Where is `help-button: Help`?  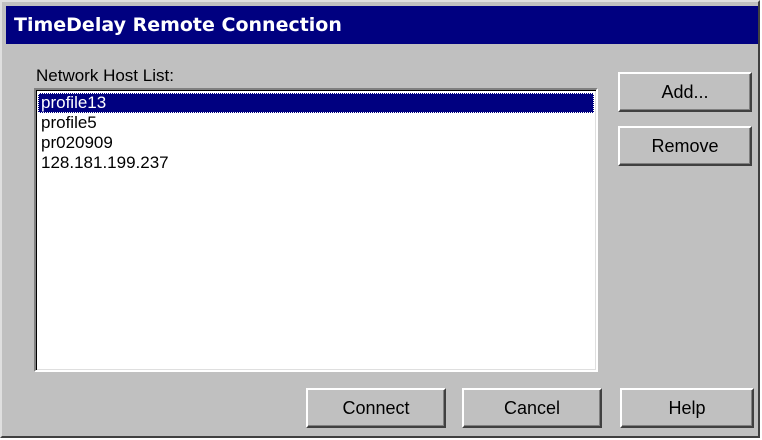 help-button: Help is located at coordinates (687, 408).